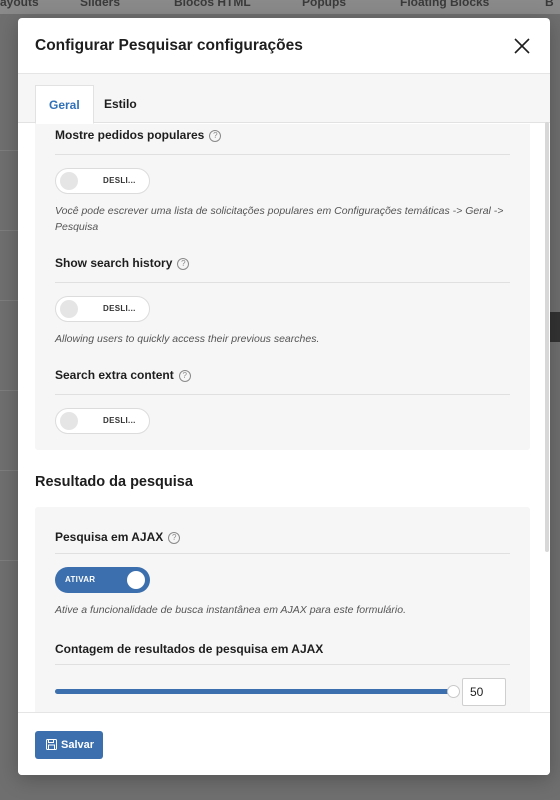 The height and width of the screenshot is (800, 560). Describe the element at coordinates (120, 104) in the screenshot. I see `tab-estilo: Estilo` at that location.